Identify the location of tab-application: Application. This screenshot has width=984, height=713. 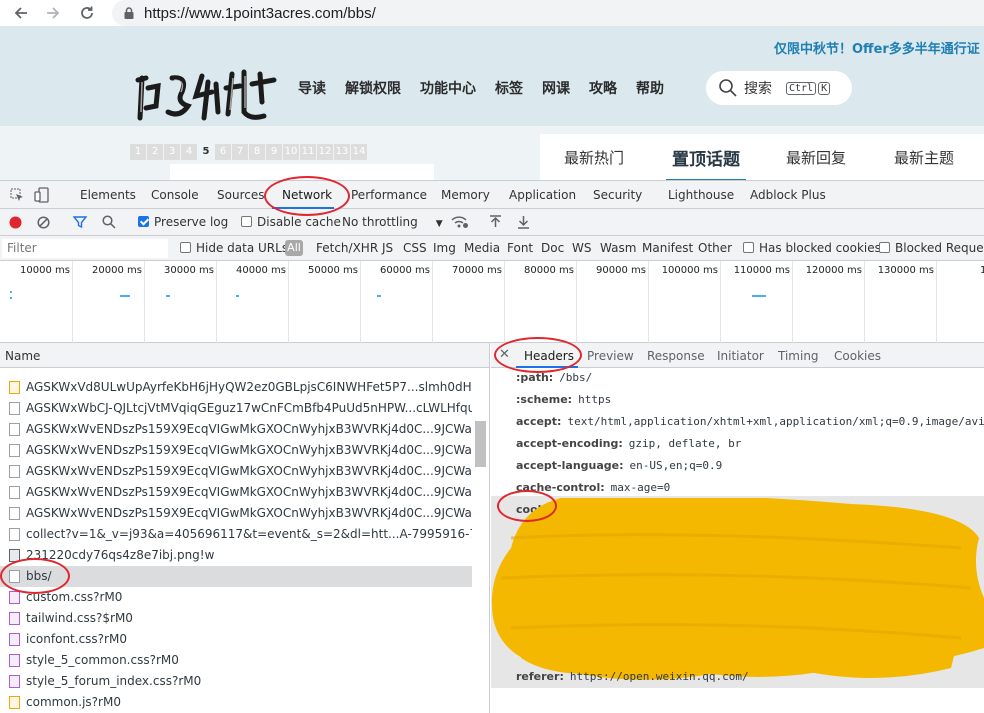
(542, 195).